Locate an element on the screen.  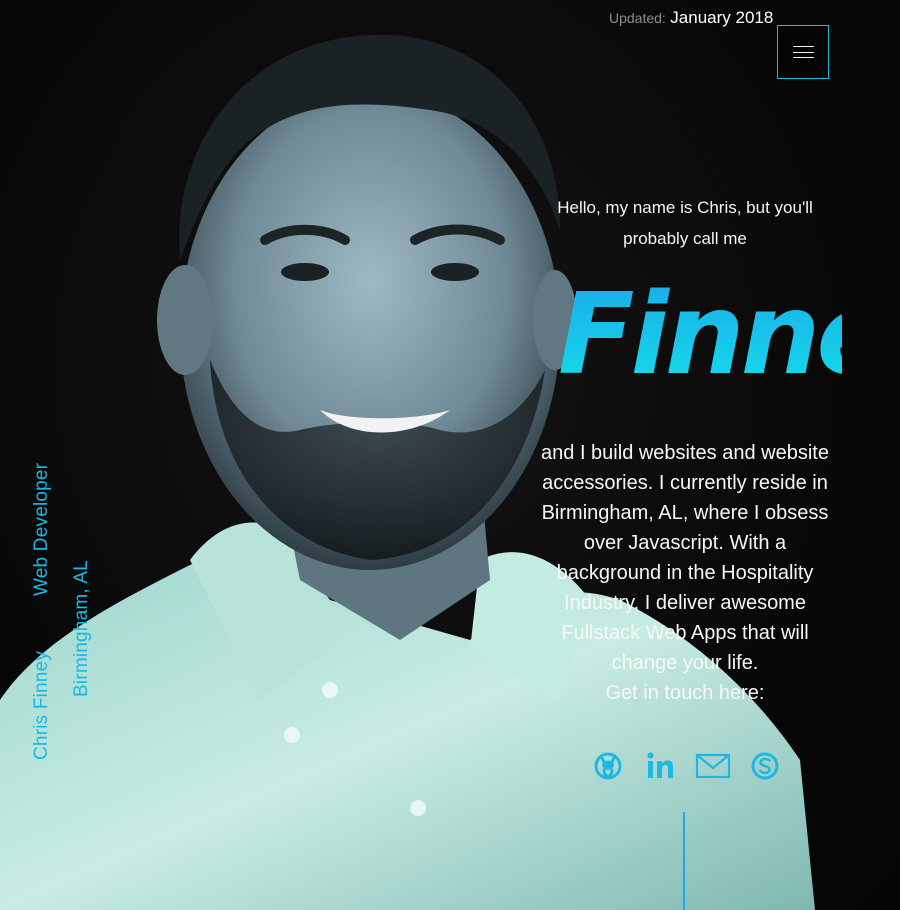
social-links is located at coordinates (694, 767).